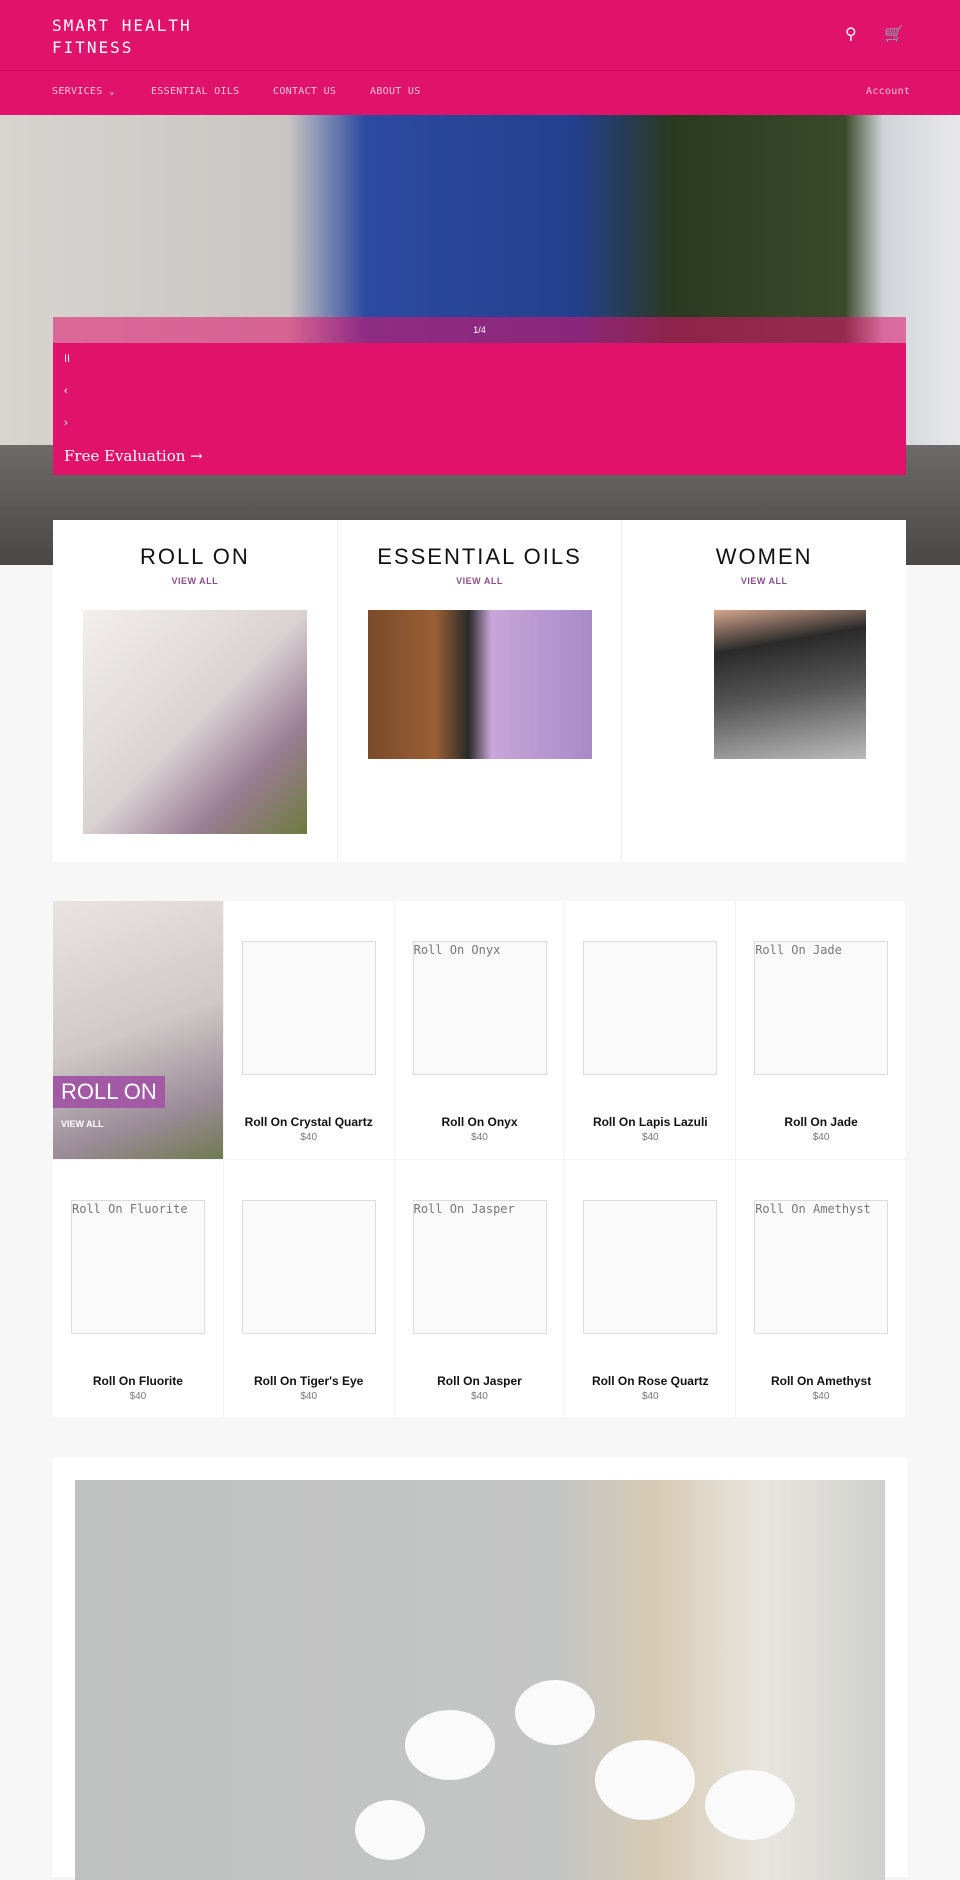 The width and height of the screenshot is (960, 1880). I want to click on slide-counter: 1/4, so click(479, 330).